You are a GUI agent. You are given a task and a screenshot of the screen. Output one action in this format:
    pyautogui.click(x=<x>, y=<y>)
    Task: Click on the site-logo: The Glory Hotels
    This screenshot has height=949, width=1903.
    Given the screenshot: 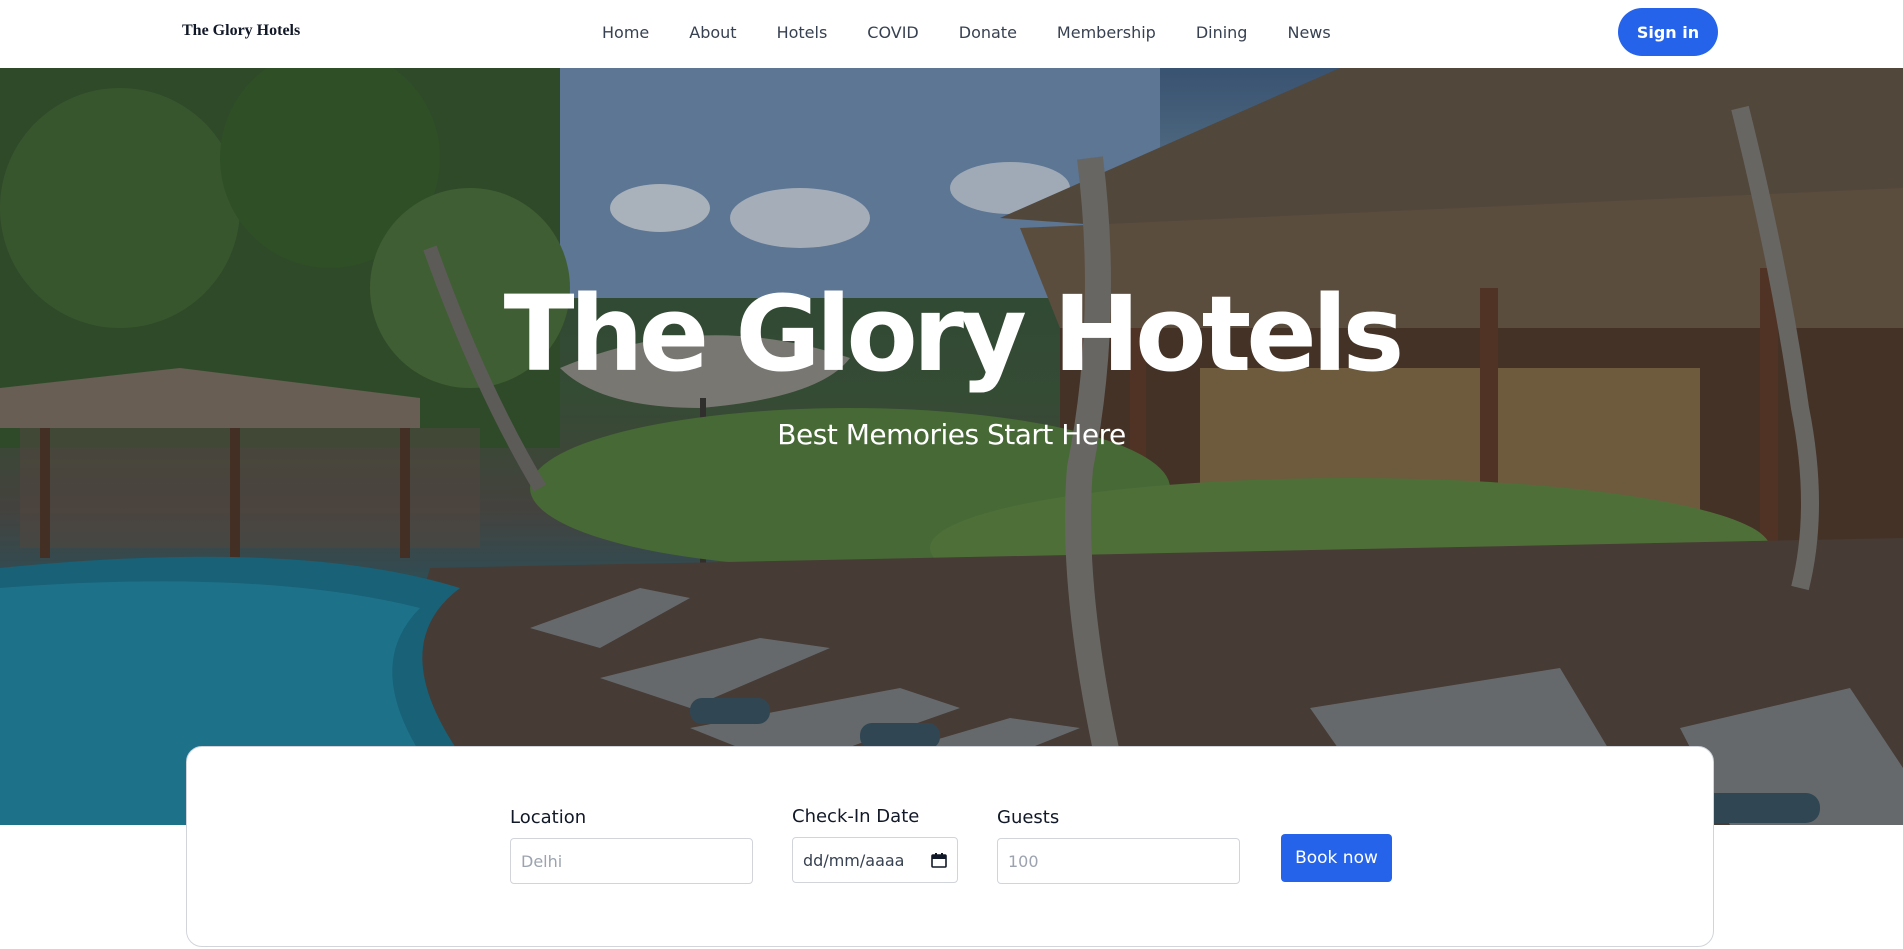 What is the action you would take?
    pyautogui.click(x=241, y=31)
    